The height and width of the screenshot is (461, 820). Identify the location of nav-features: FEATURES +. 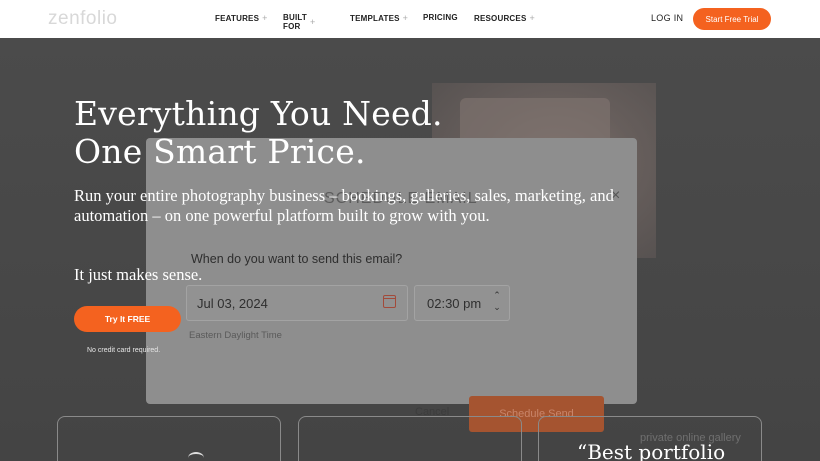
(241, 18).